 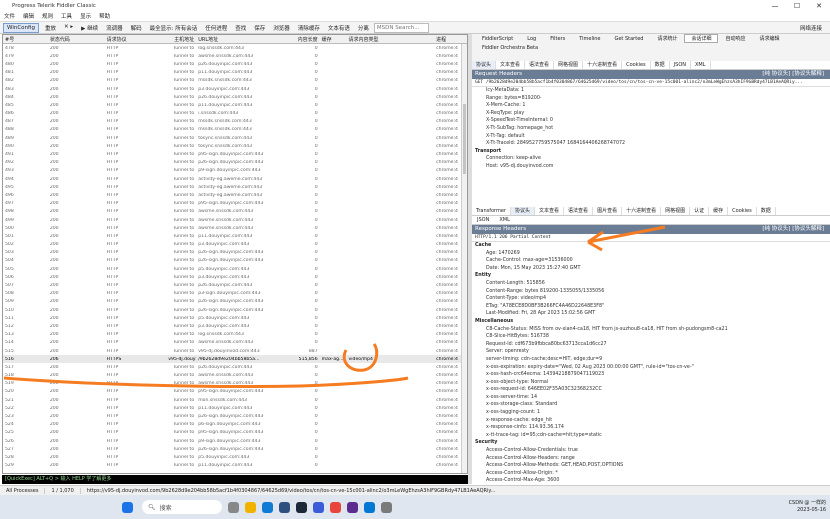 What do you see at coordinates (523, 211) in the screenshot?
I see `response-tab: 协议头` at bounding box center [523, 211].